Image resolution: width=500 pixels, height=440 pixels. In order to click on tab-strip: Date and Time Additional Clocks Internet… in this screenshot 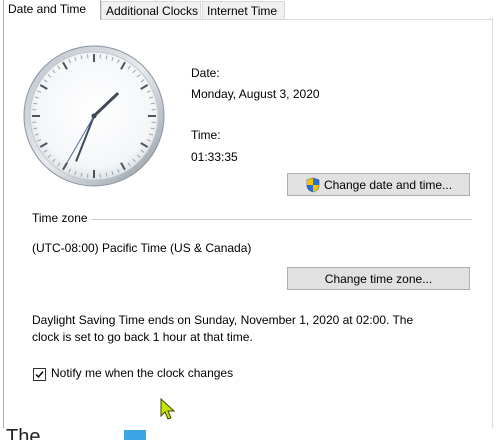, I will do `click(250, 10)`.